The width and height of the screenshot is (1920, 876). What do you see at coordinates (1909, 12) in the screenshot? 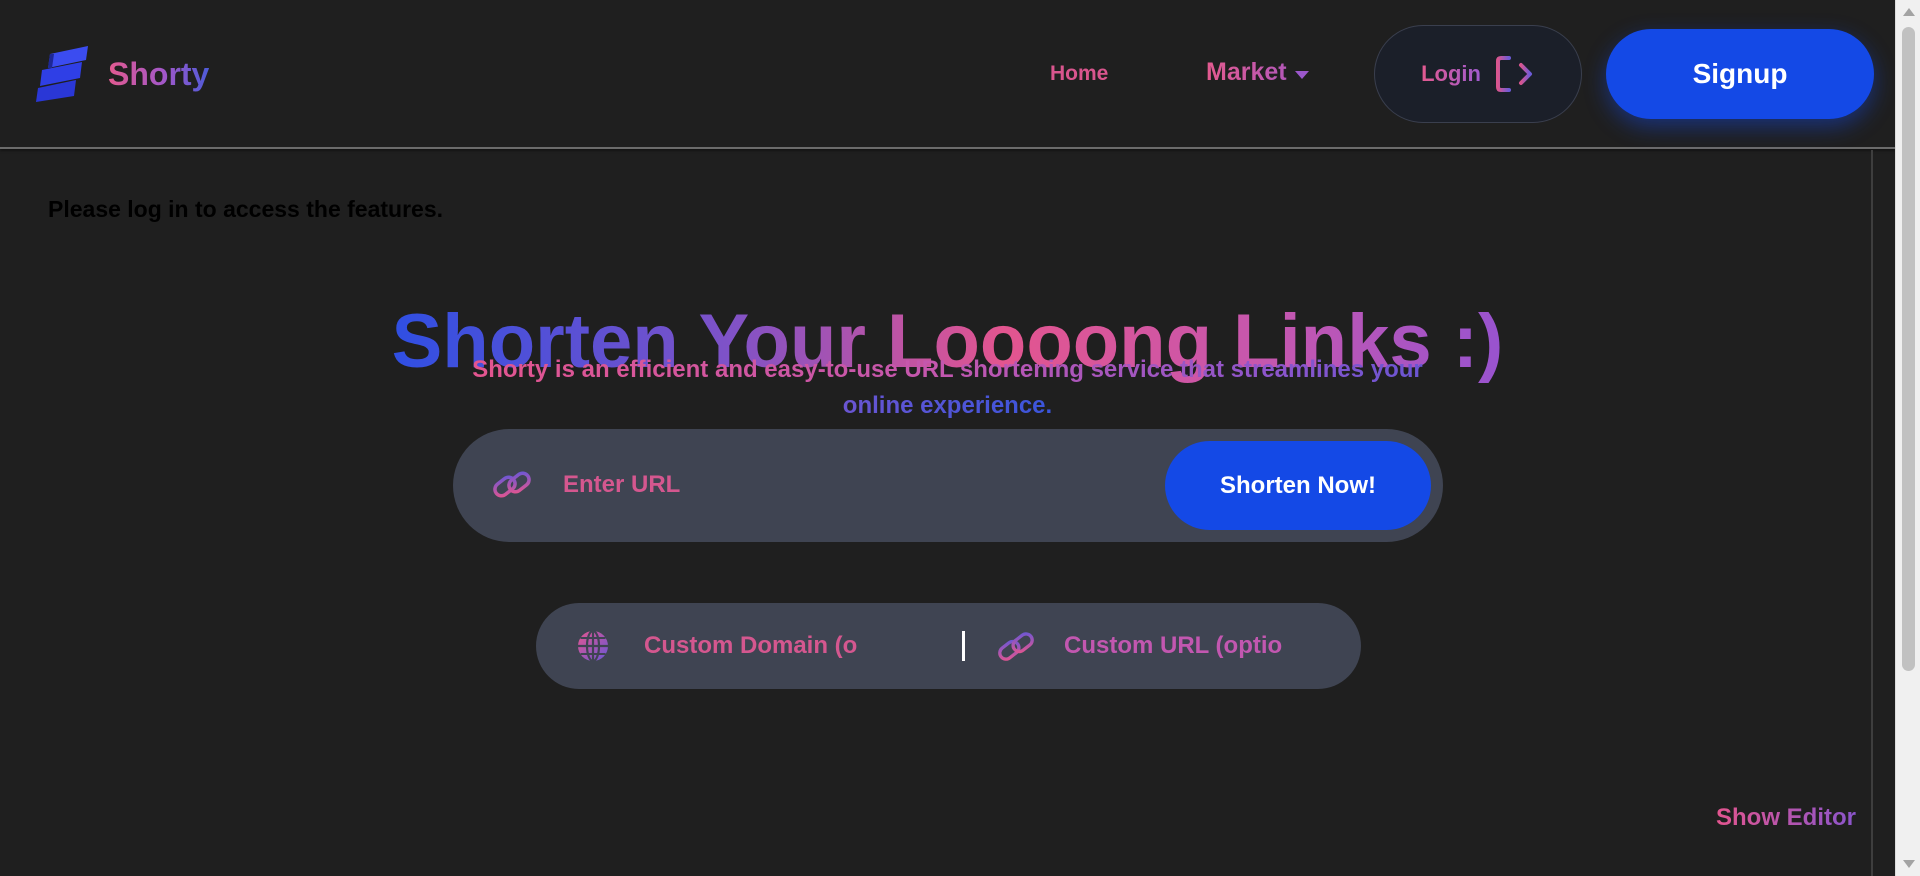
I see `scroll-up-arrow-icon` at bounding box center [1909, 12].